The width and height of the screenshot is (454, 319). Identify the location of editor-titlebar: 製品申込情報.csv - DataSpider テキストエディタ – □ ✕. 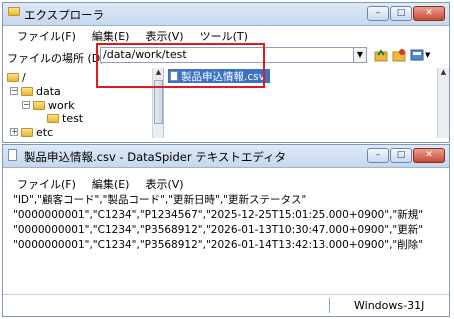
(226, 156).